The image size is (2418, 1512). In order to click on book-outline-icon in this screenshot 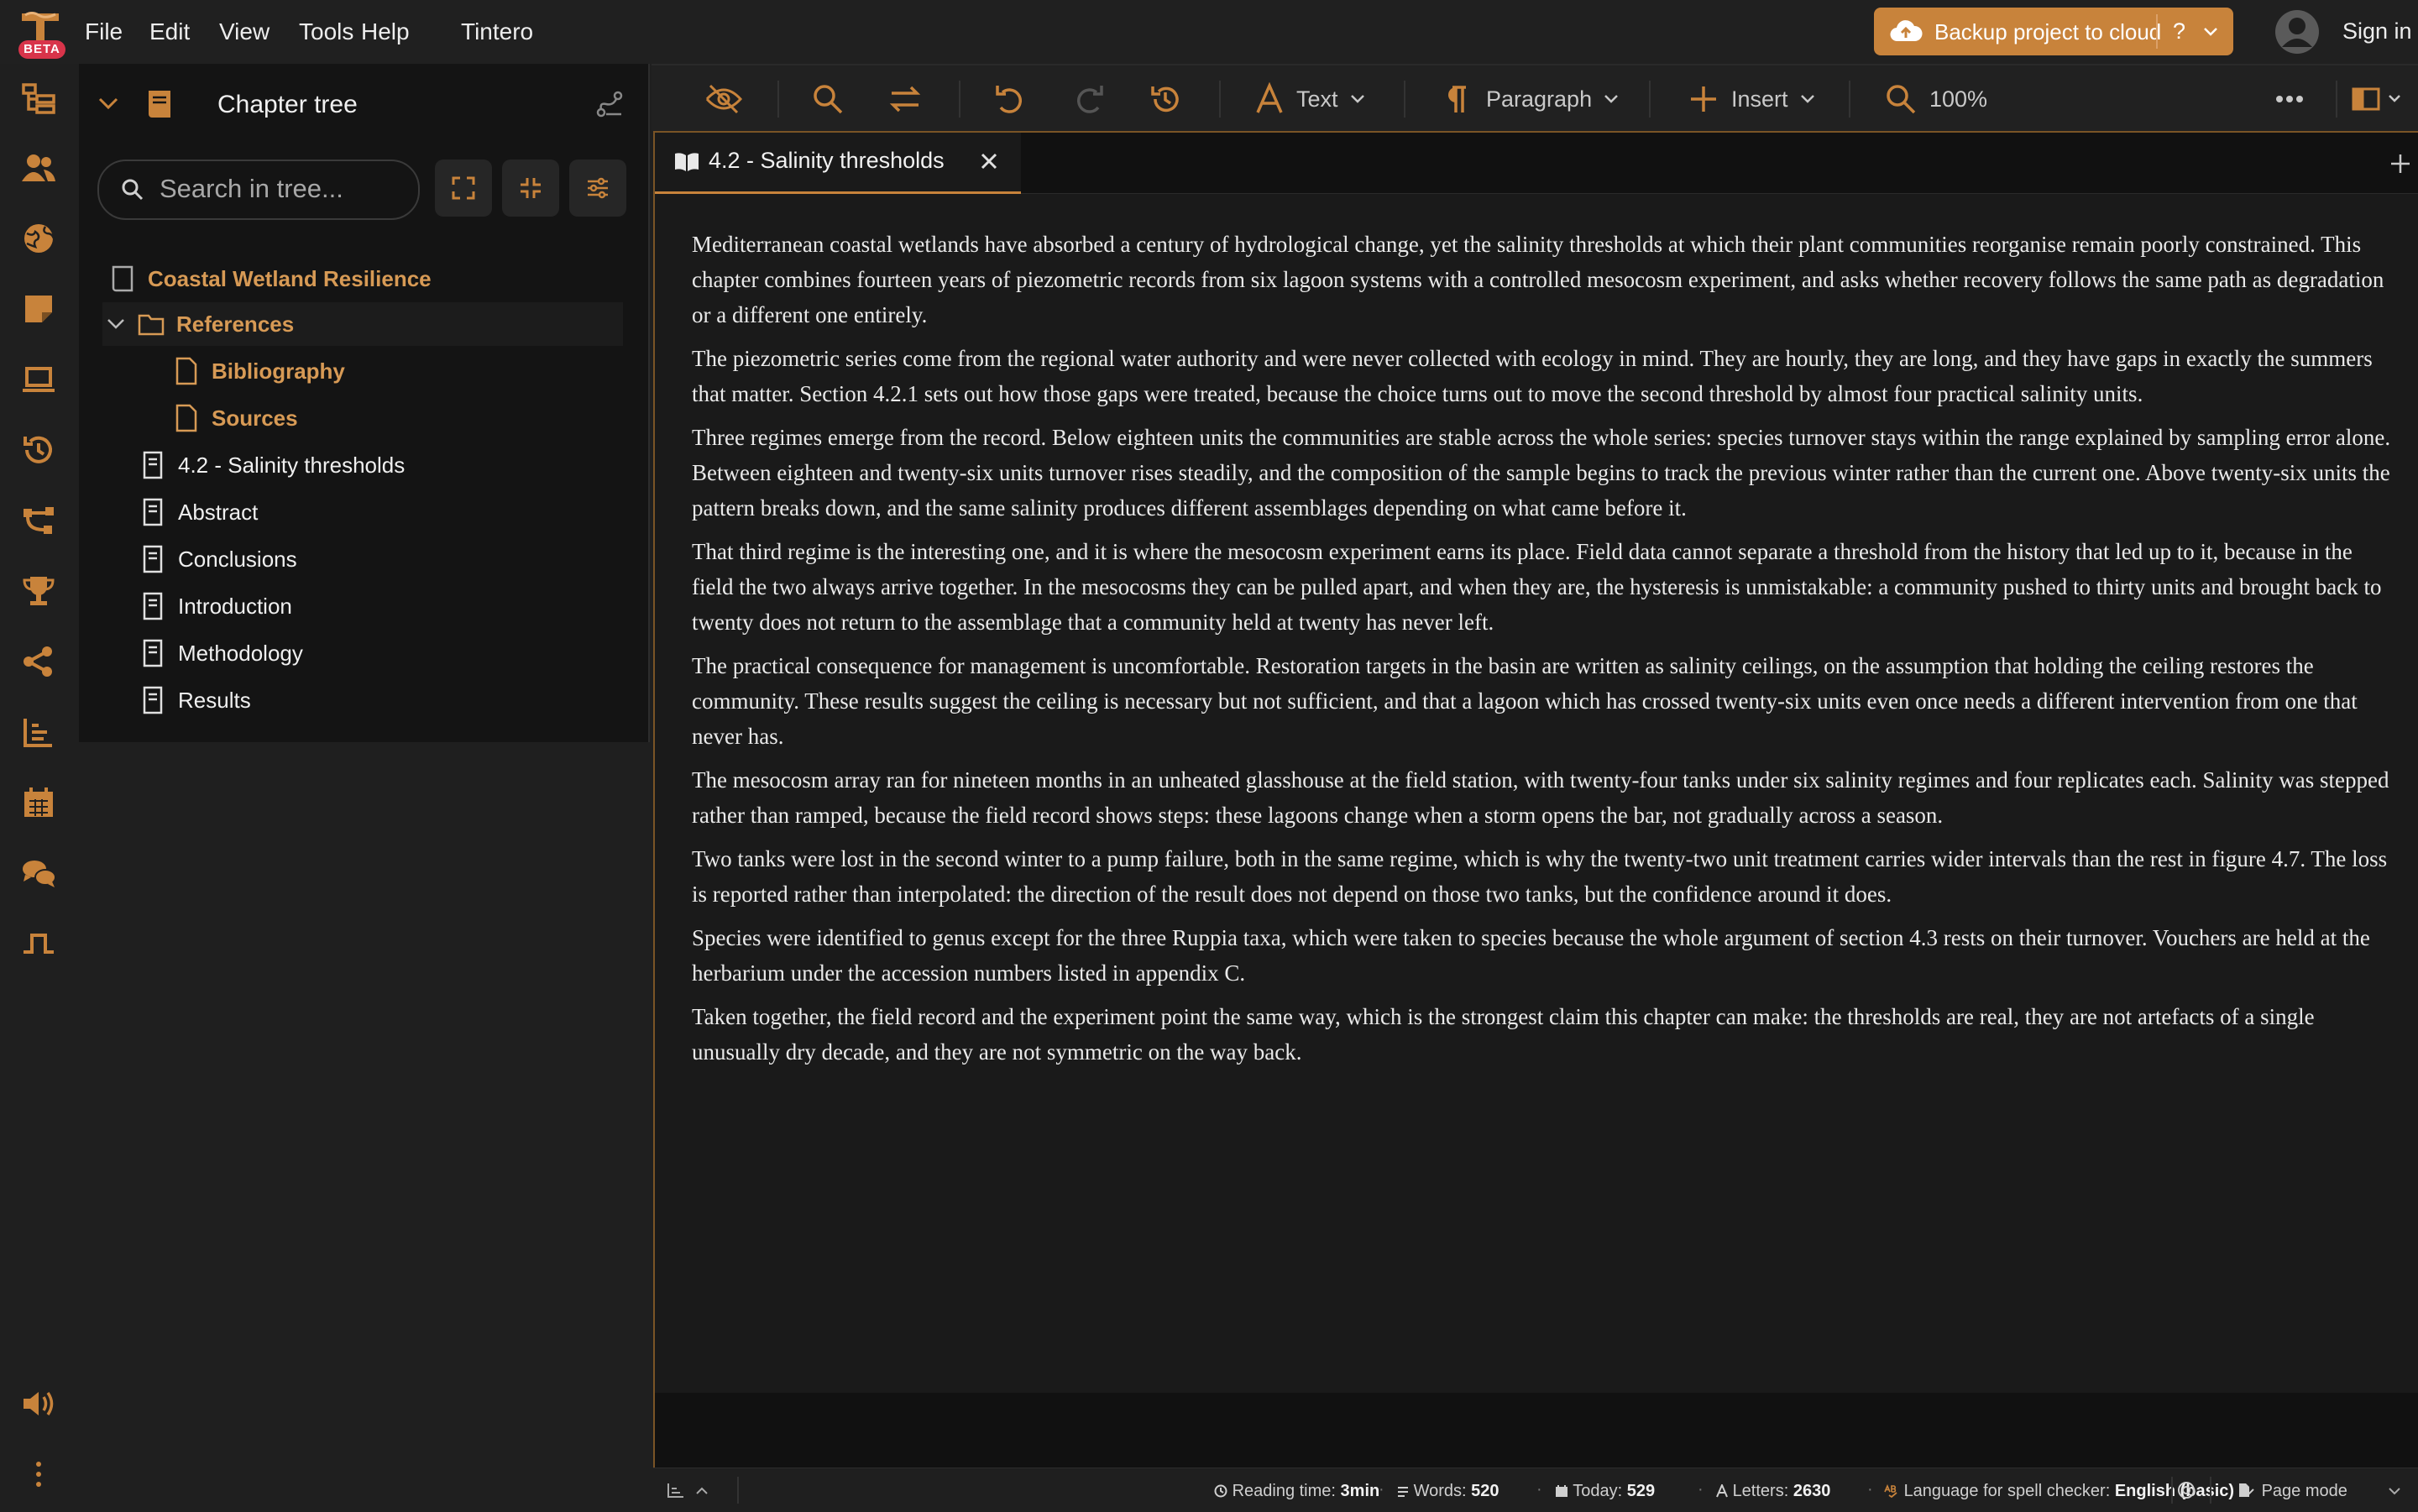, I will do `click(122, 278)`.